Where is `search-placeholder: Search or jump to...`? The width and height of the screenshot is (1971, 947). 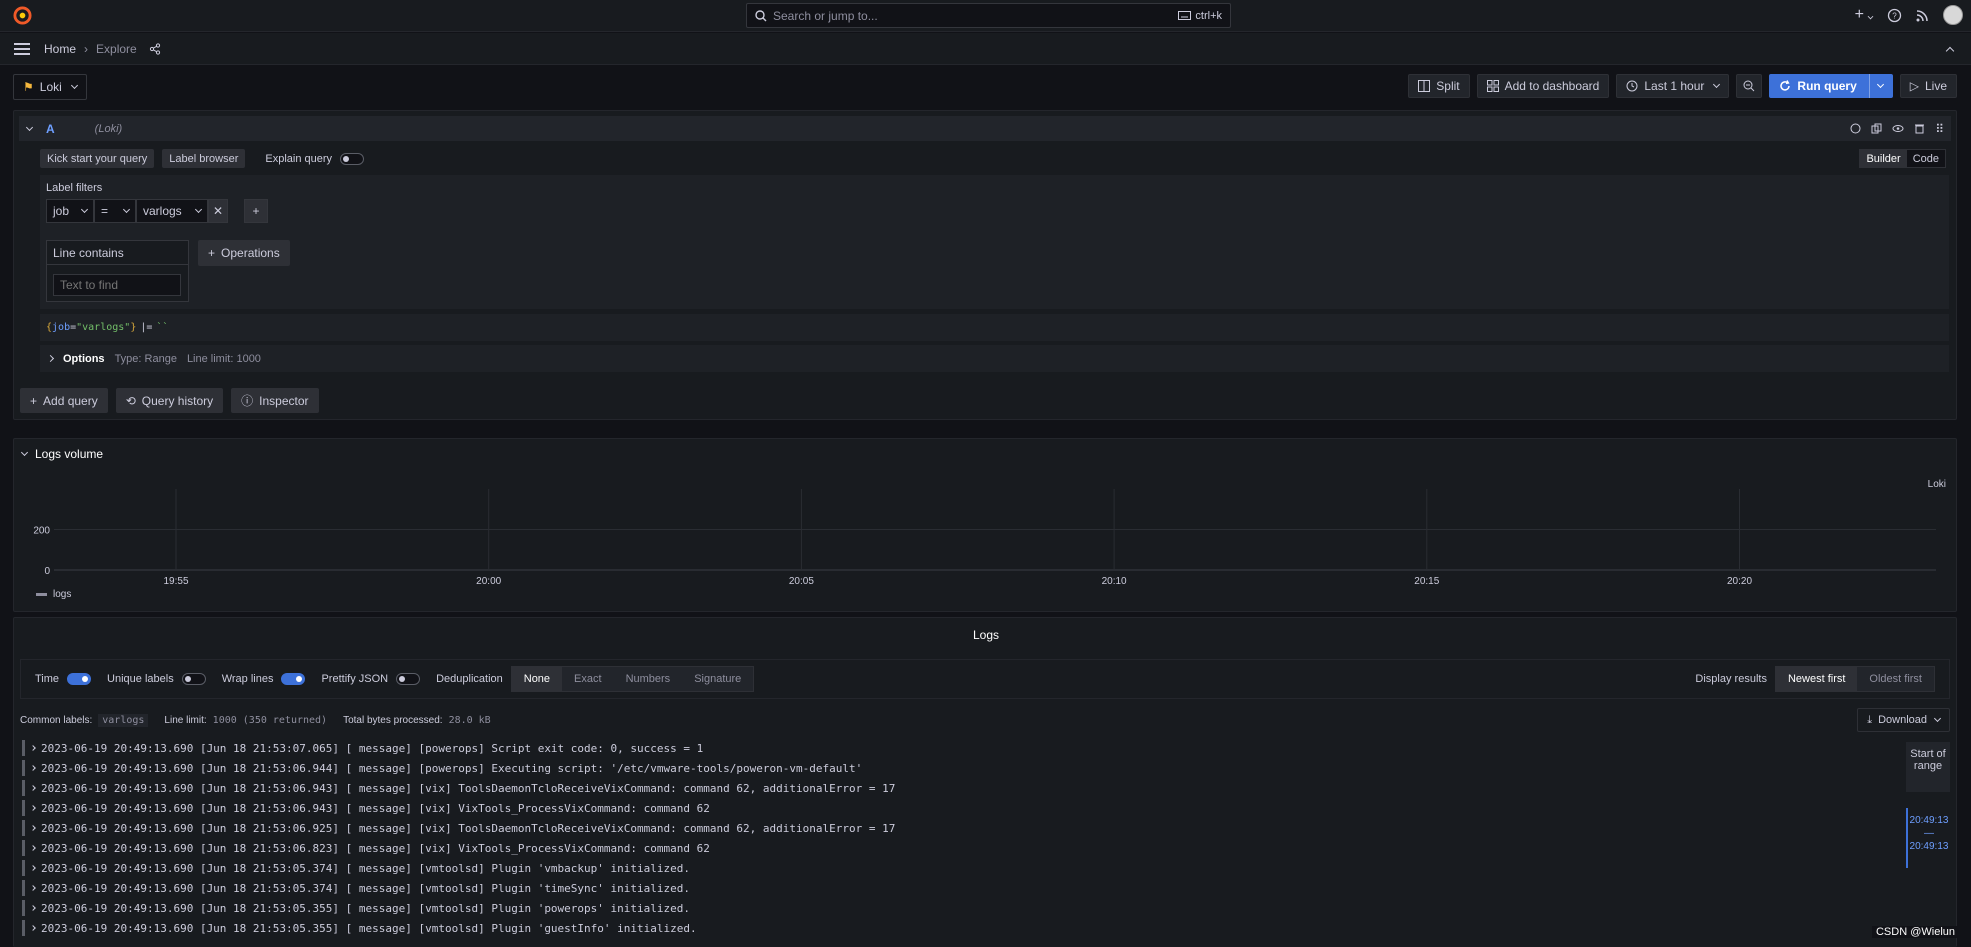
search-placeholder: Search or jump to... is located at coordinates (825, 15).